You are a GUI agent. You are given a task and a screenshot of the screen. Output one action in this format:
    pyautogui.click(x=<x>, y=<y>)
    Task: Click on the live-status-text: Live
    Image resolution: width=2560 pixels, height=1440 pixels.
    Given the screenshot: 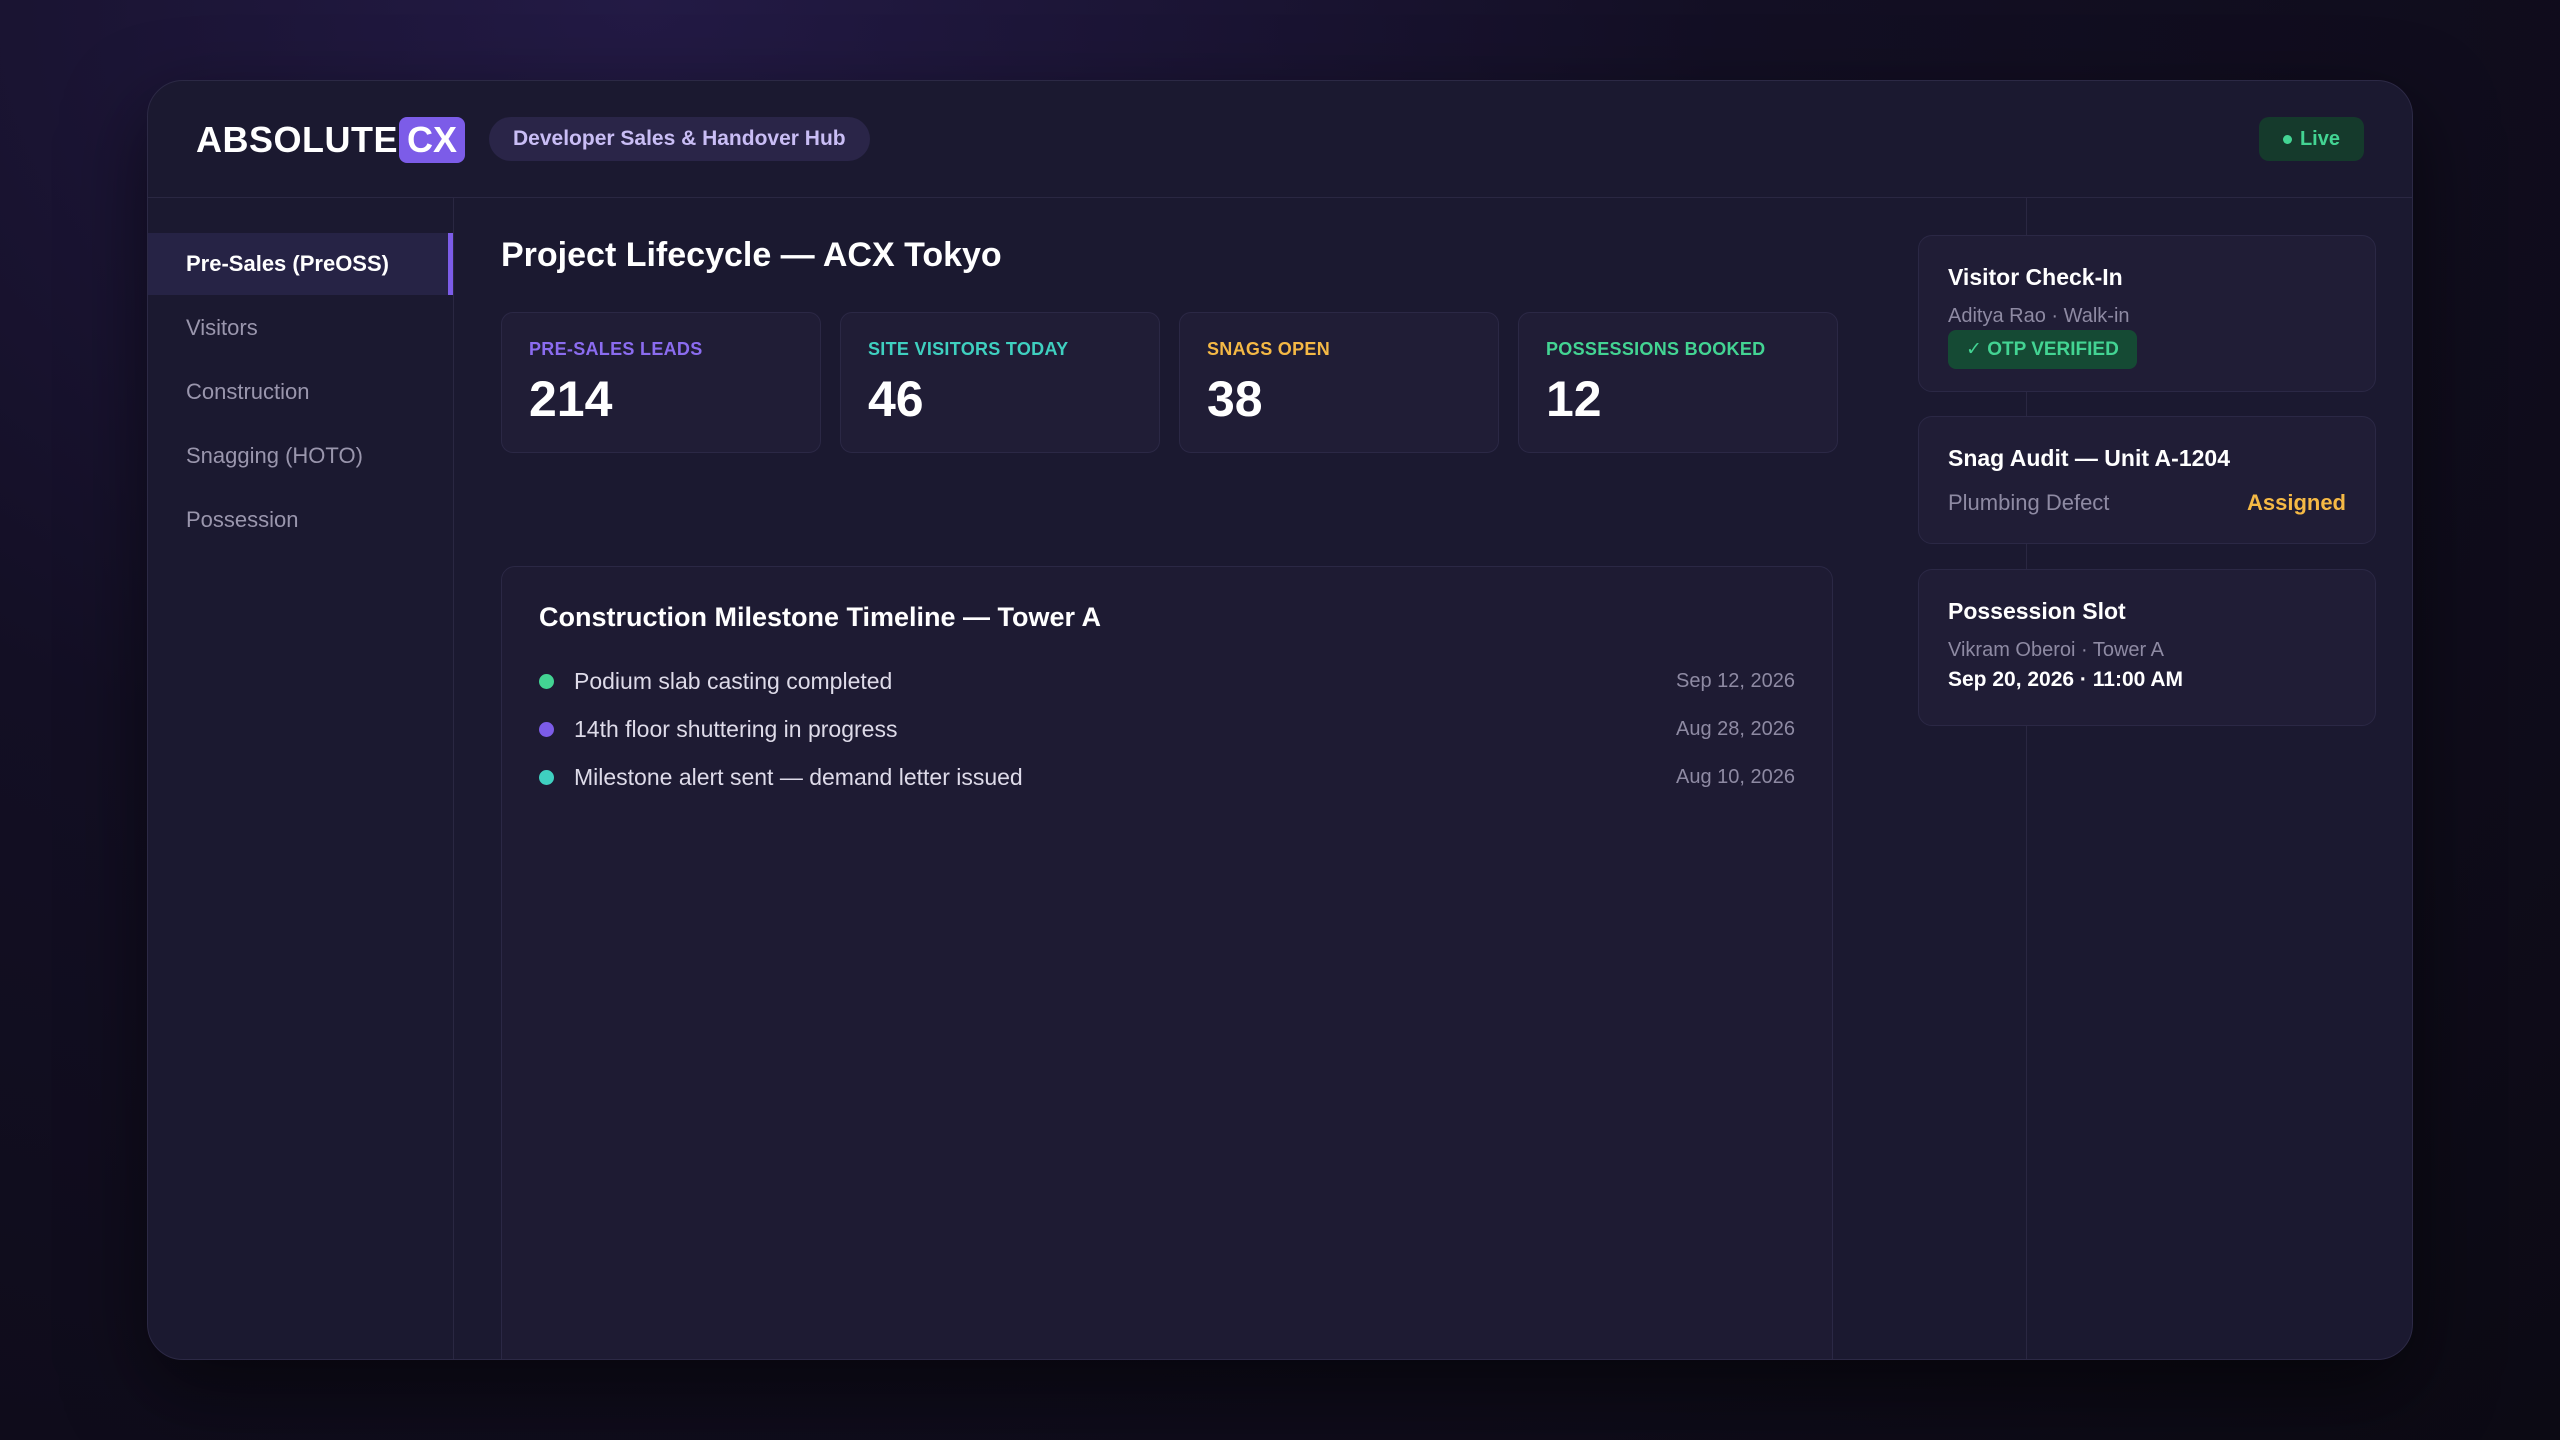 What is the action you would take?
    pyautogui.click(x=2319, y=138)
    